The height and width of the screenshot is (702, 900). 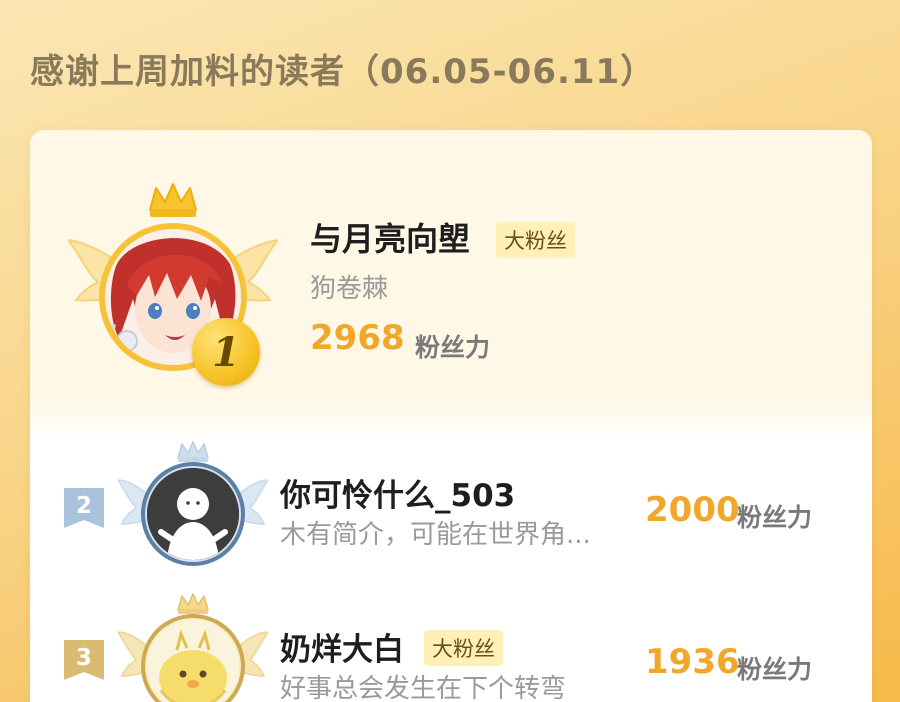 I want to click on rank-number: 3, so click(x=83, y=658).